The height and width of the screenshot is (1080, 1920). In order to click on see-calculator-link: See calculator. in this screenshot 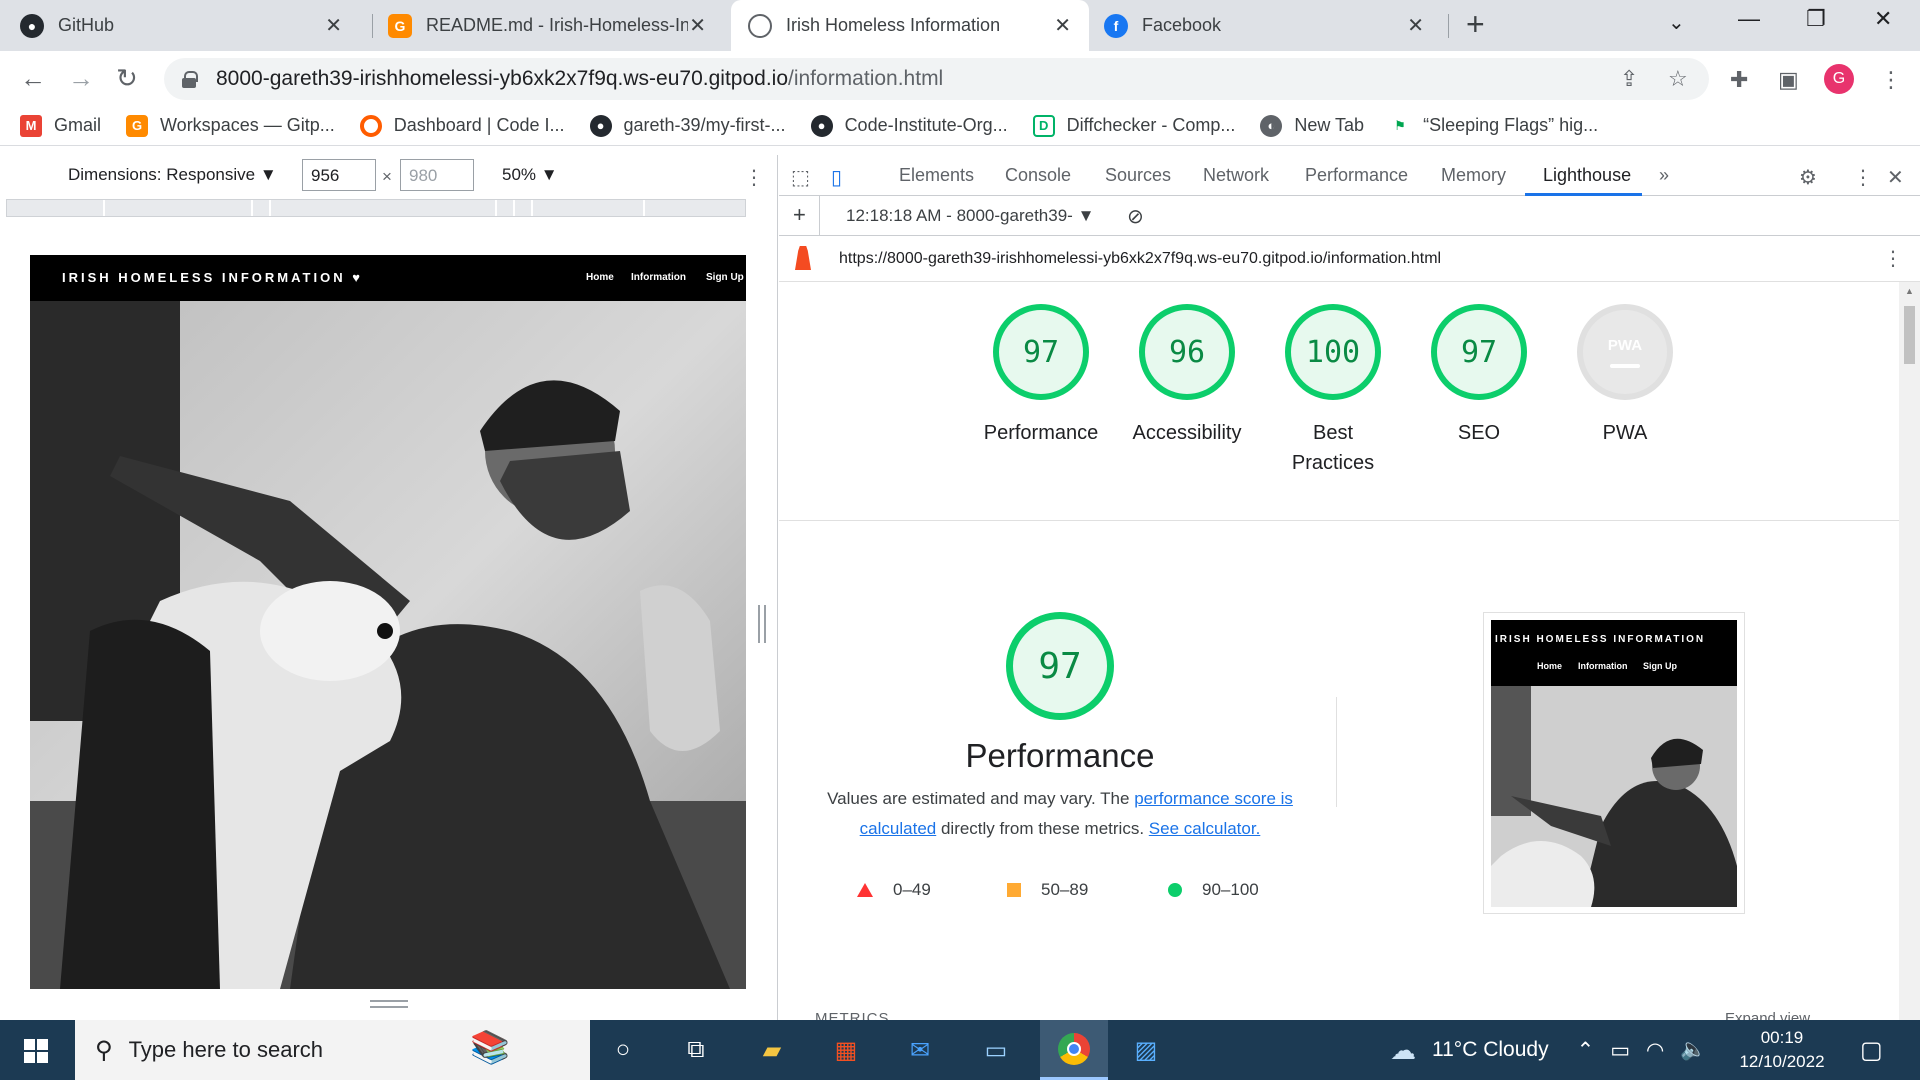, I will do `click(1205, 828)`.